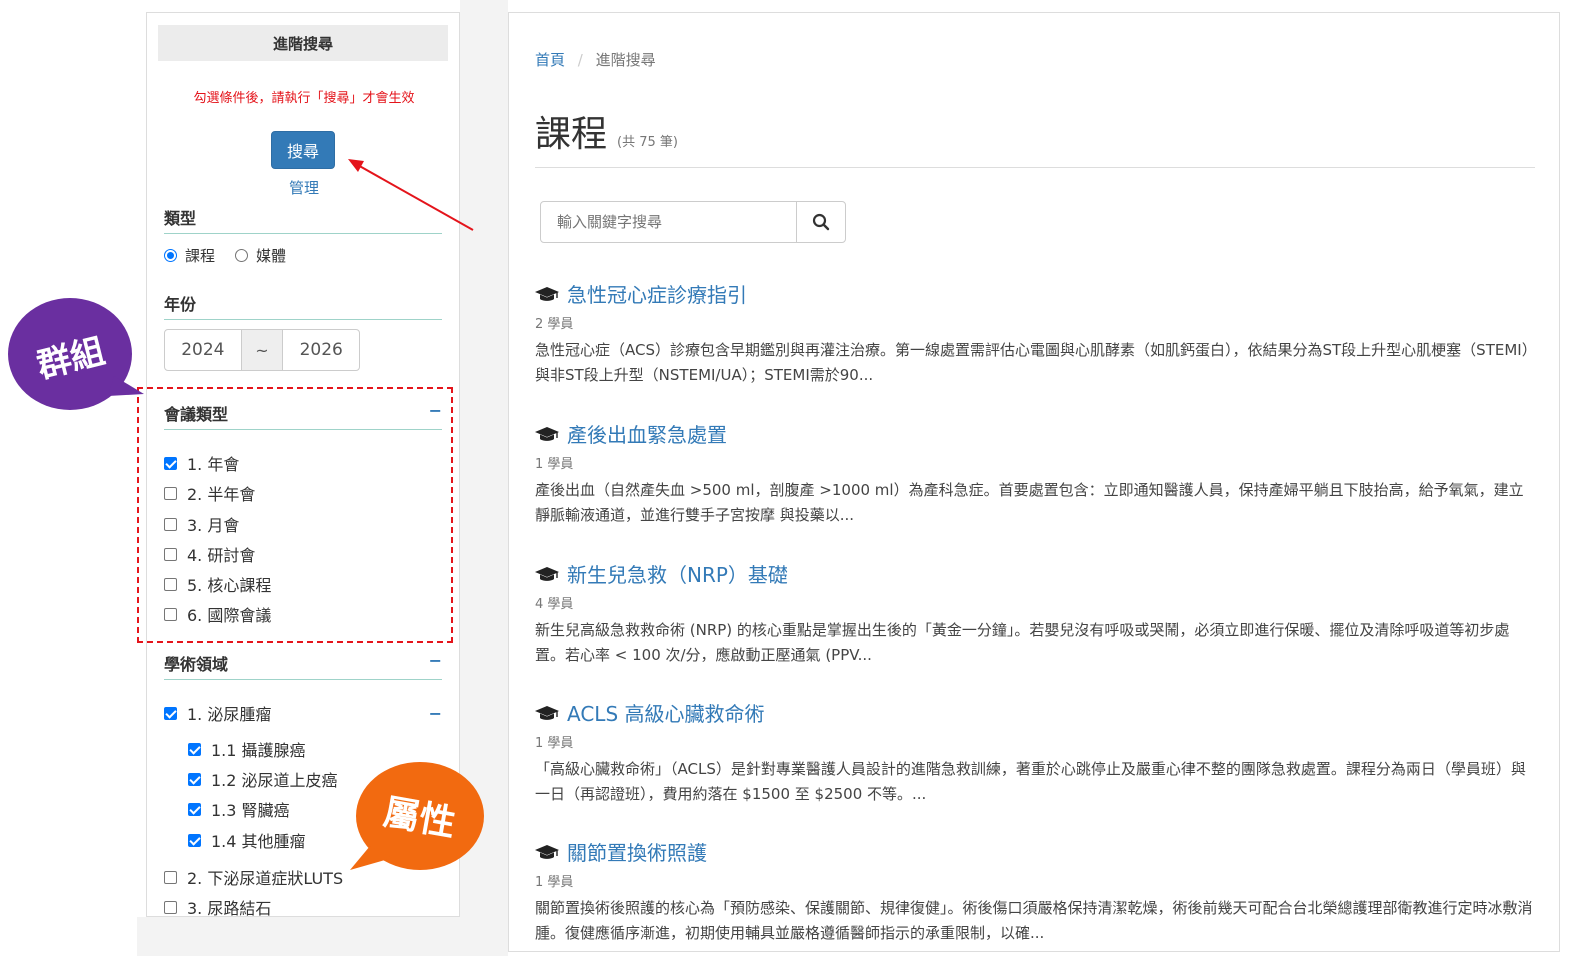 The image size is (1586, 956). What do you see at coordinates (203, 350) in the screenshot?
I see `year-from-field: 2024` at bounding box center [203, 350].